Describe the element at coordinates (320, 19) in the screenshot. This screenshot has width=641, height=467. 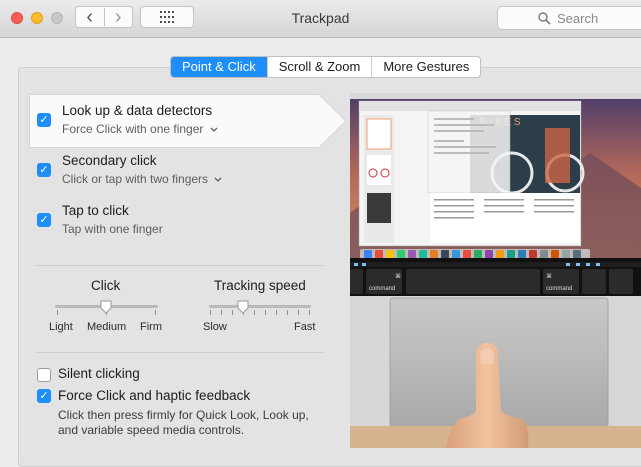
I see `title-bar: ‹ › Trackpad Search` at that location.